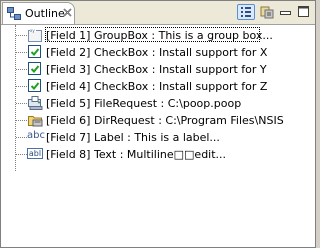 The image size is (320, 248). I want to click on label-abc-icon: abc, so click(36, 135).